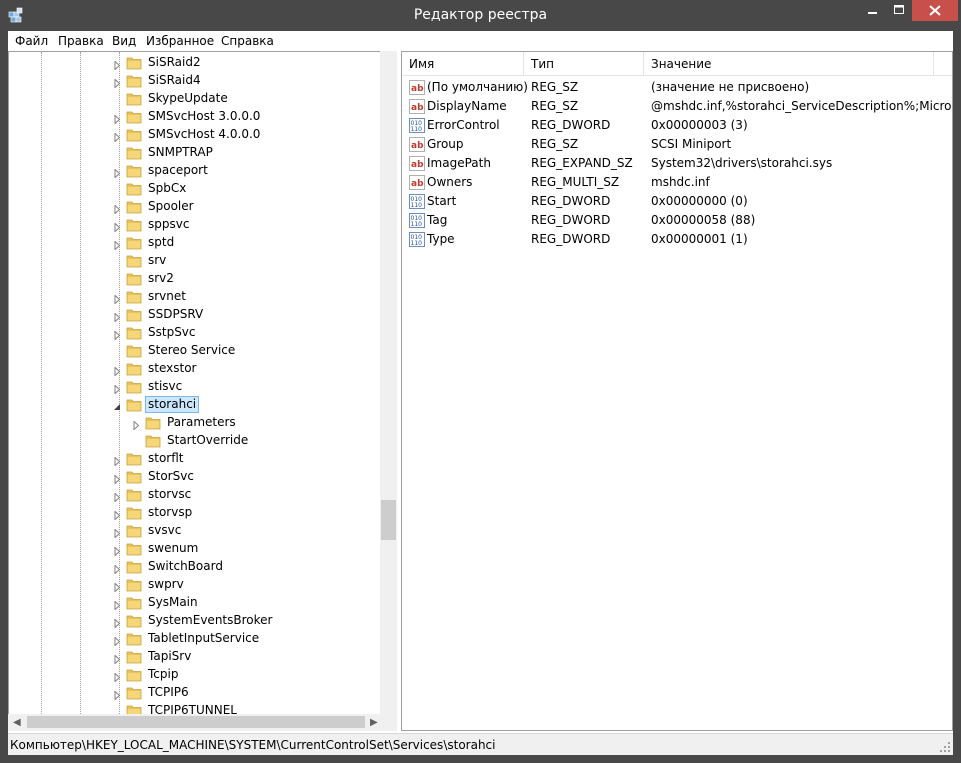 This screenshot has width=961, height=763. I want to click on tree-item-label: storvsp, so click(170, 512).